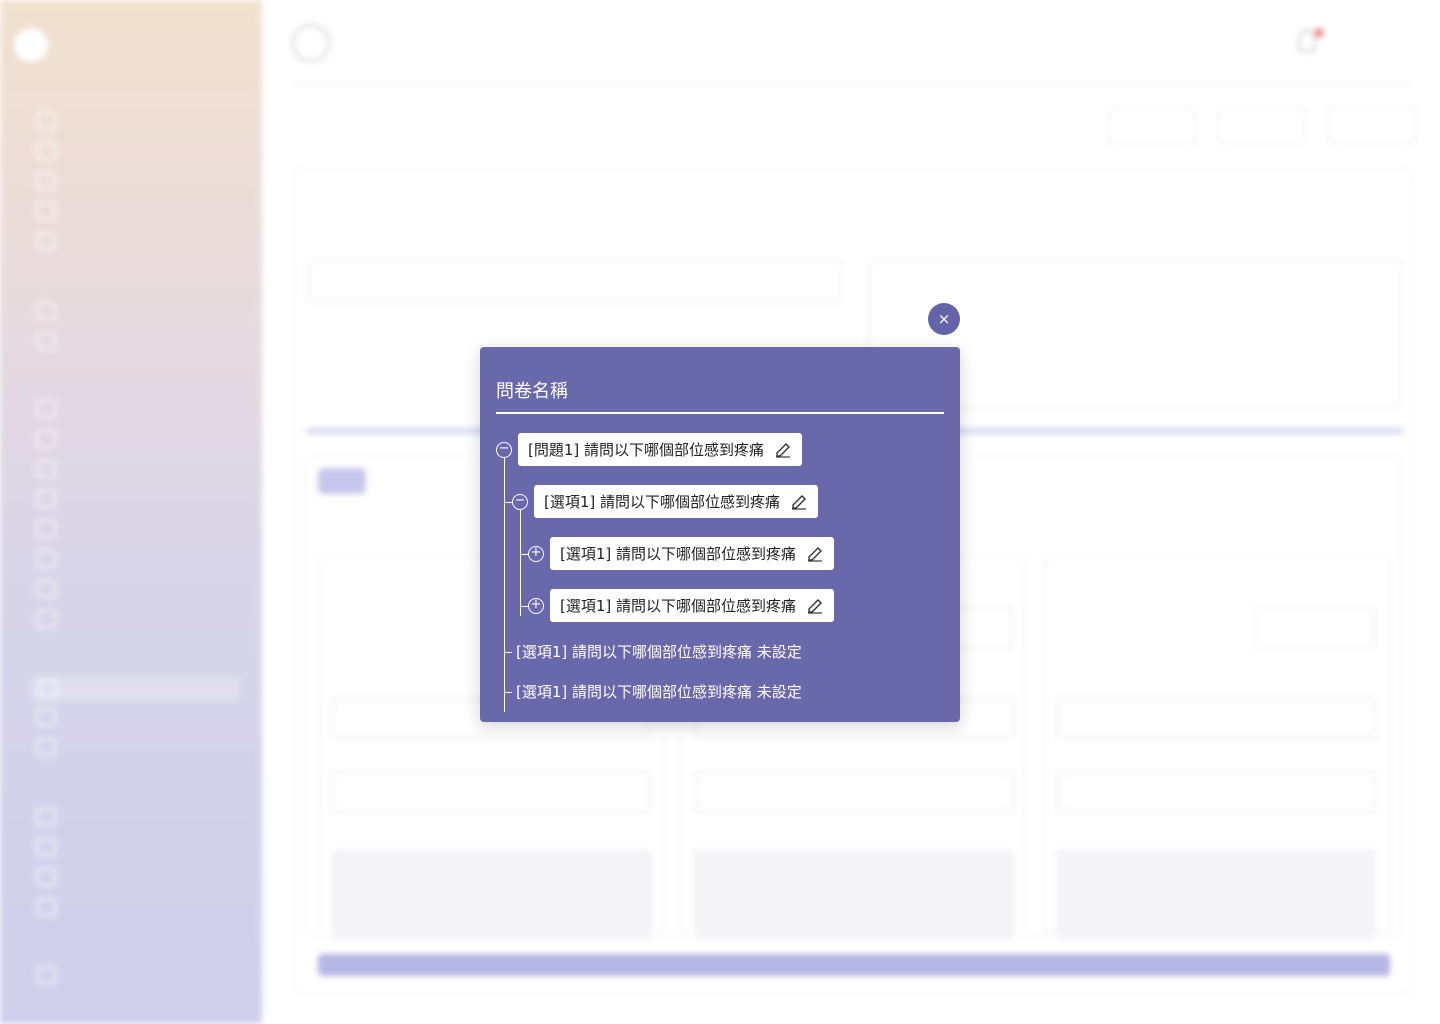 This screenshot has height=1024, width=1440. What do you see at coordinates (1319, 33) in the screenshot?
I see `notification-dot` at bounding box center [1319, 33].